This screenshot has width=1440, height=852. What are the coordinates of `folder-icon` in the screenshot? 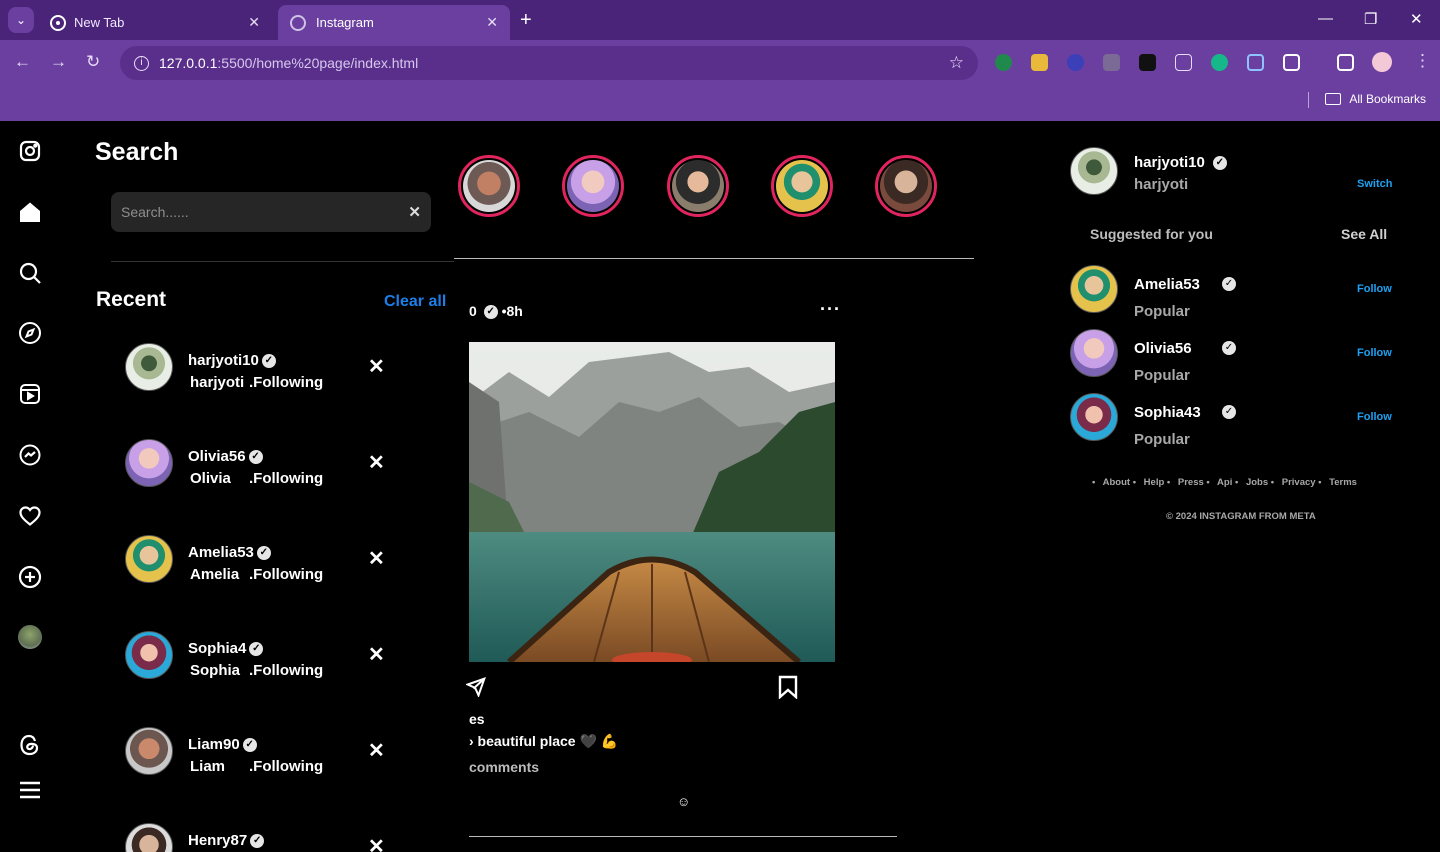 It's located at (1333, 99).